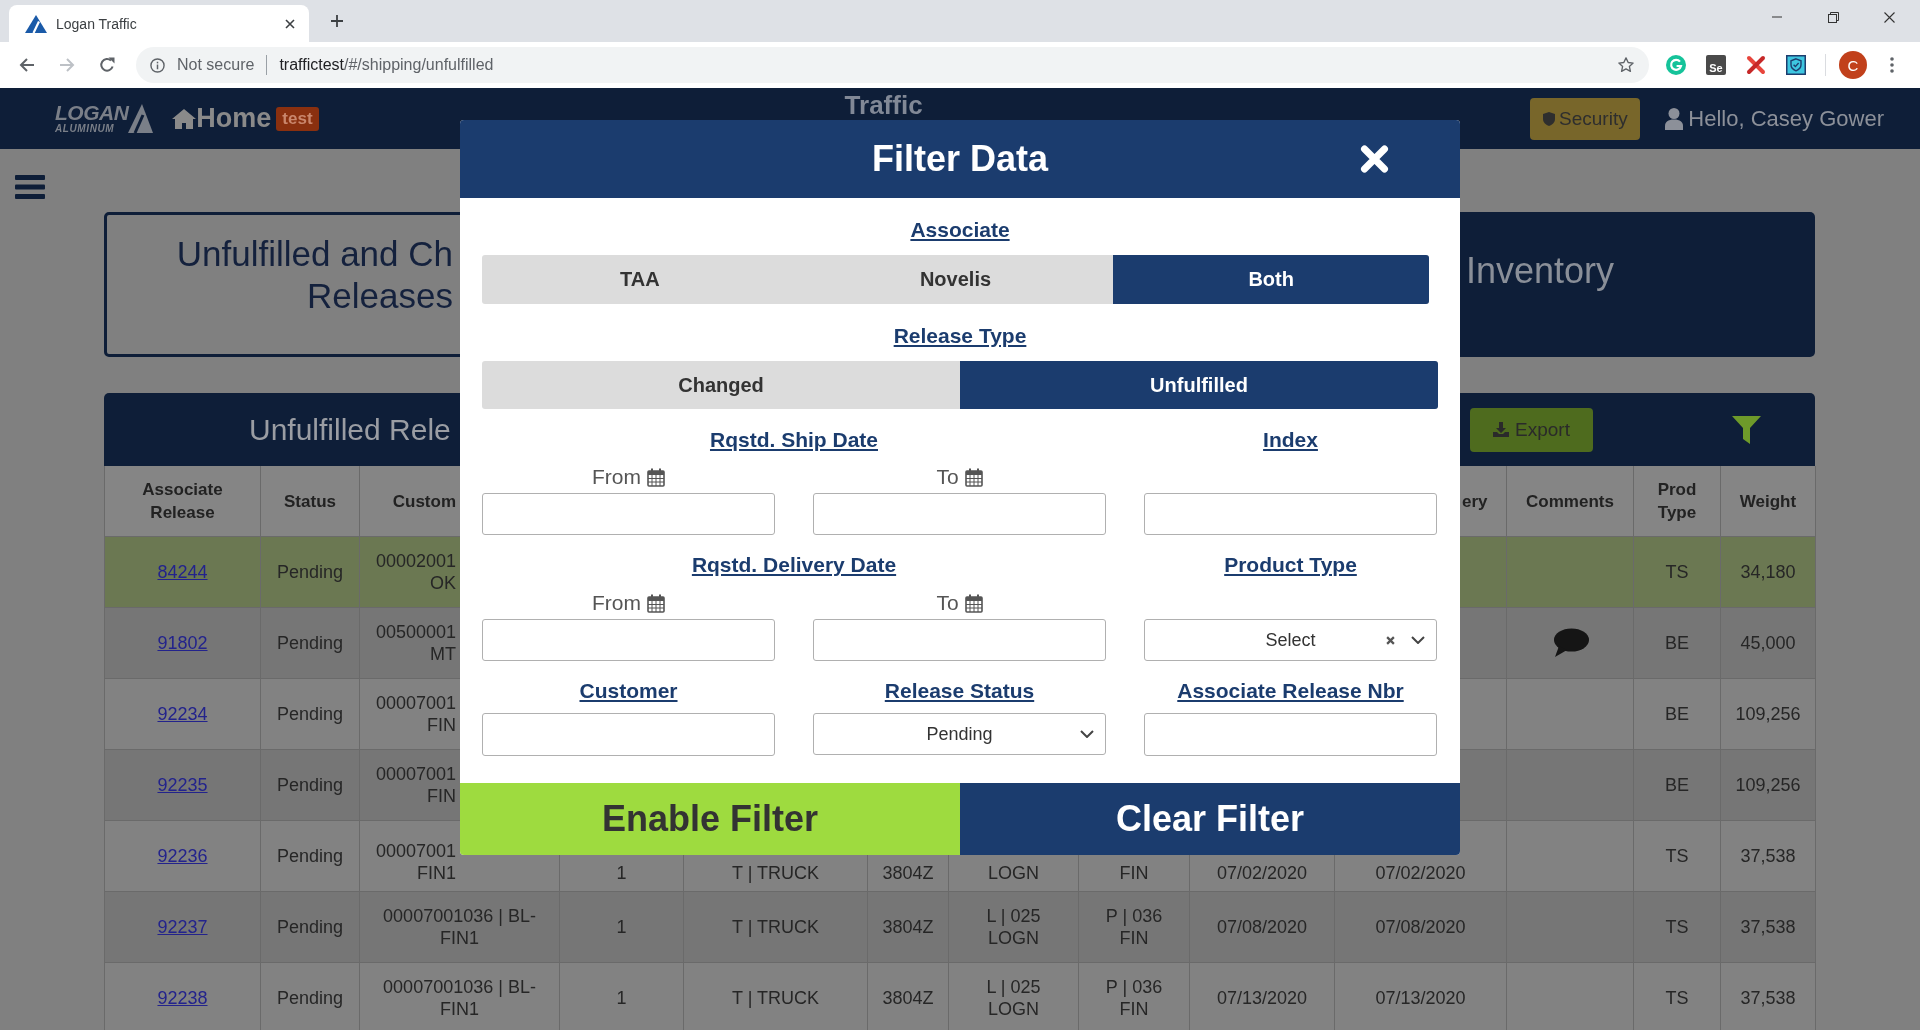 This screenshot has width=1920, height=1030. Describe the element at coordinates (1853, 65) in the screenshot. I see `profile-avatar: C` at that location.